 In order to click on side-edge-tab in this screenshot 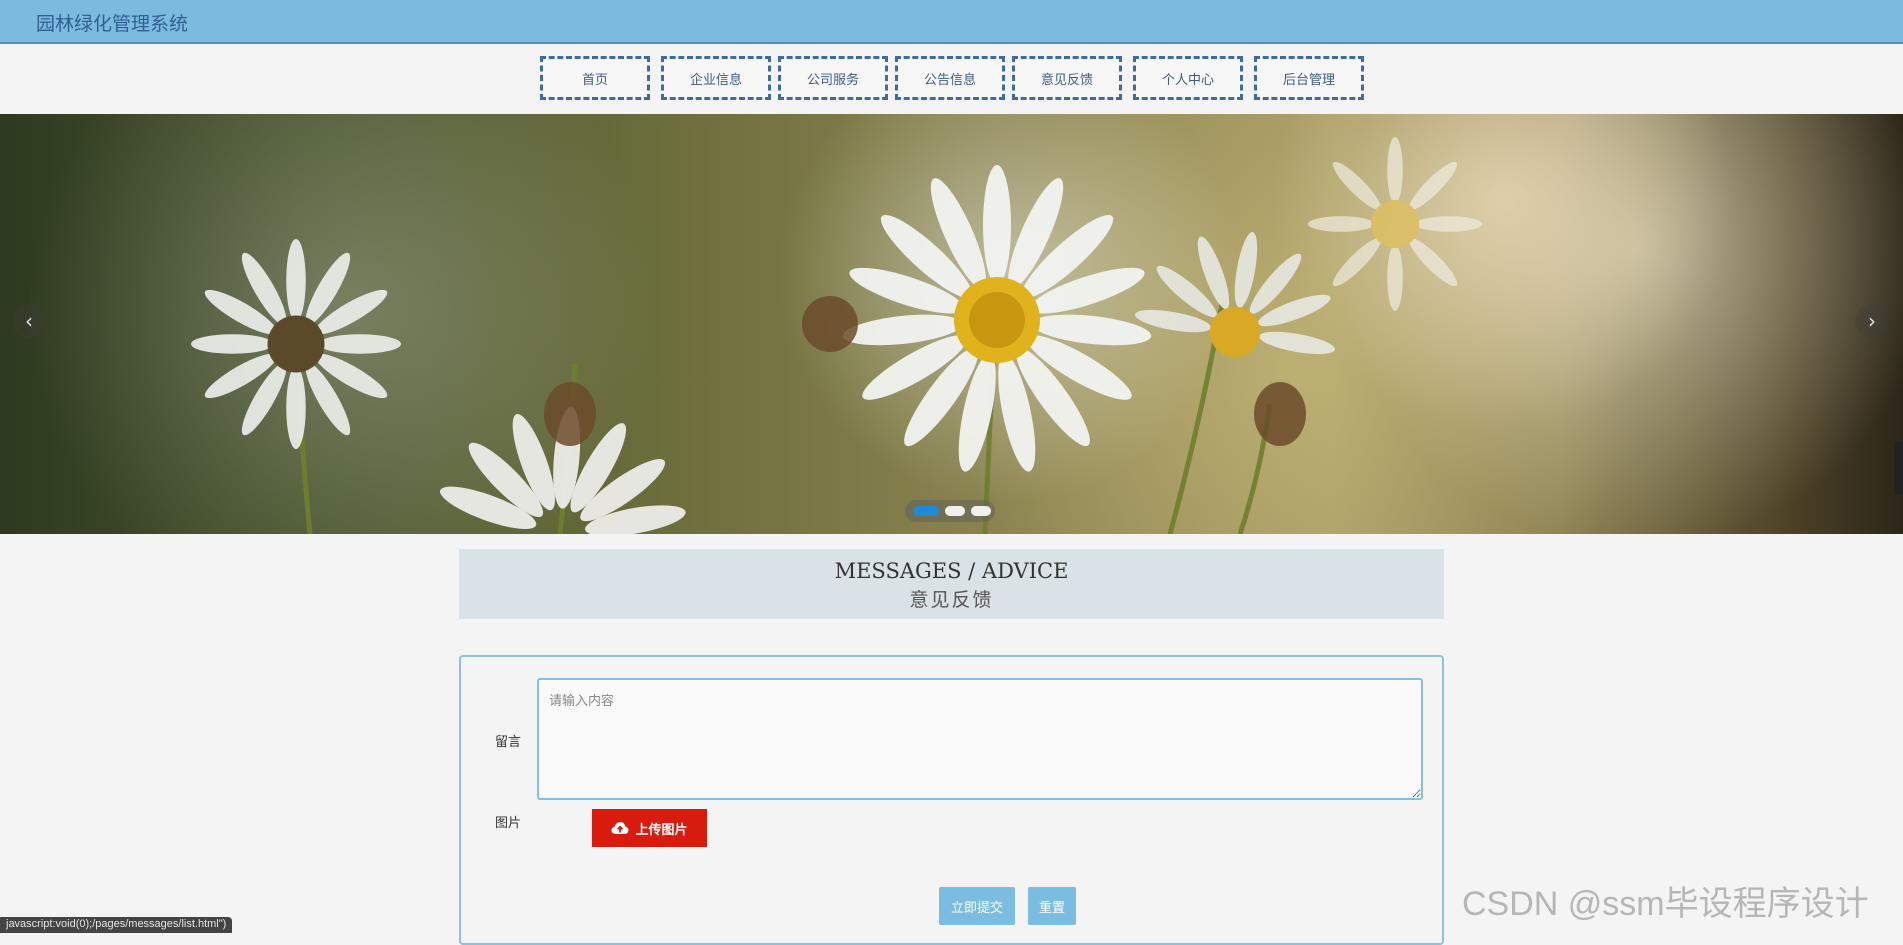, I will do `click(1899, 468)`.